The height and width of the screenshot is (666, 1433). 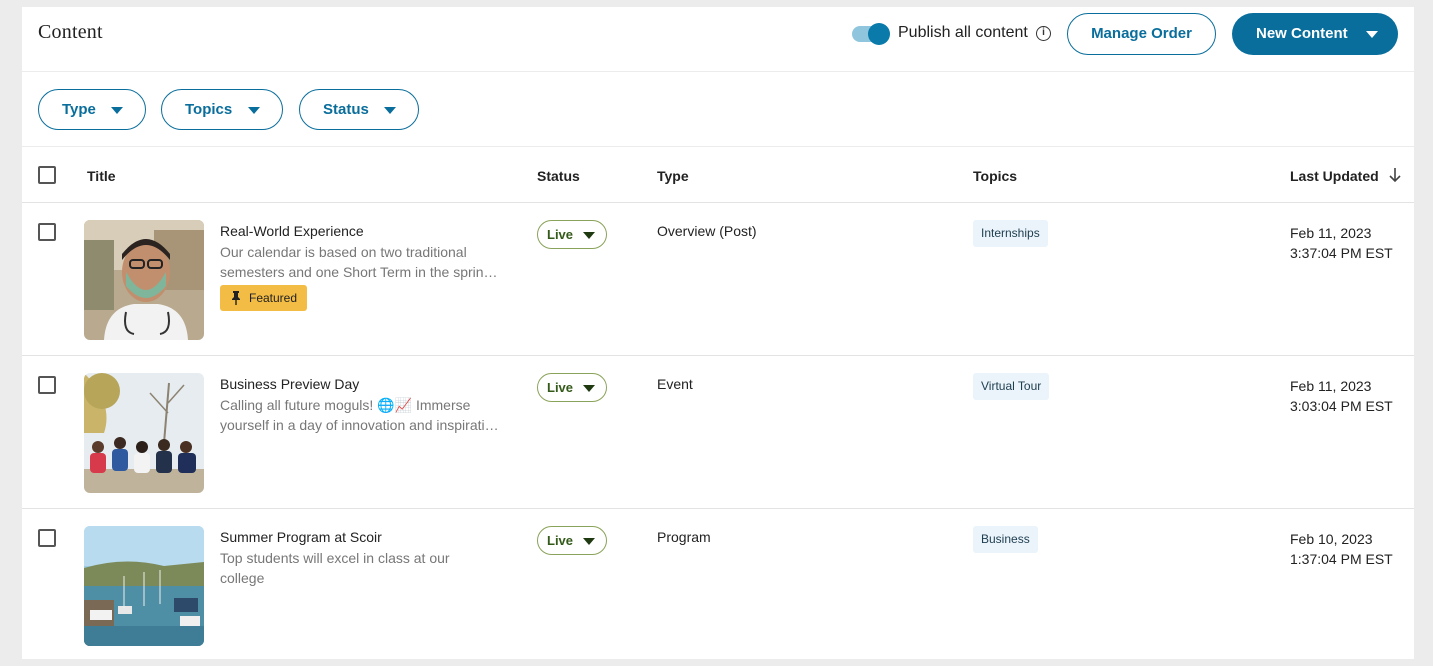 What do you see at coordinates (346, 109) in the screenshot?
I see `status-filter-label: Status` at bounding box center [346, 109].